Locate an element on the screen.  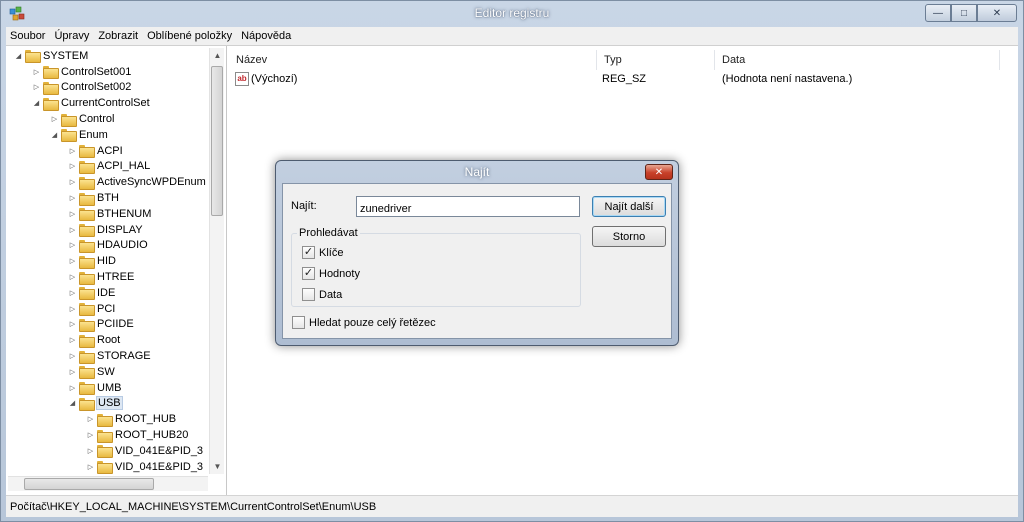
checkbox-whole-string is located at coordinates (298, 322).